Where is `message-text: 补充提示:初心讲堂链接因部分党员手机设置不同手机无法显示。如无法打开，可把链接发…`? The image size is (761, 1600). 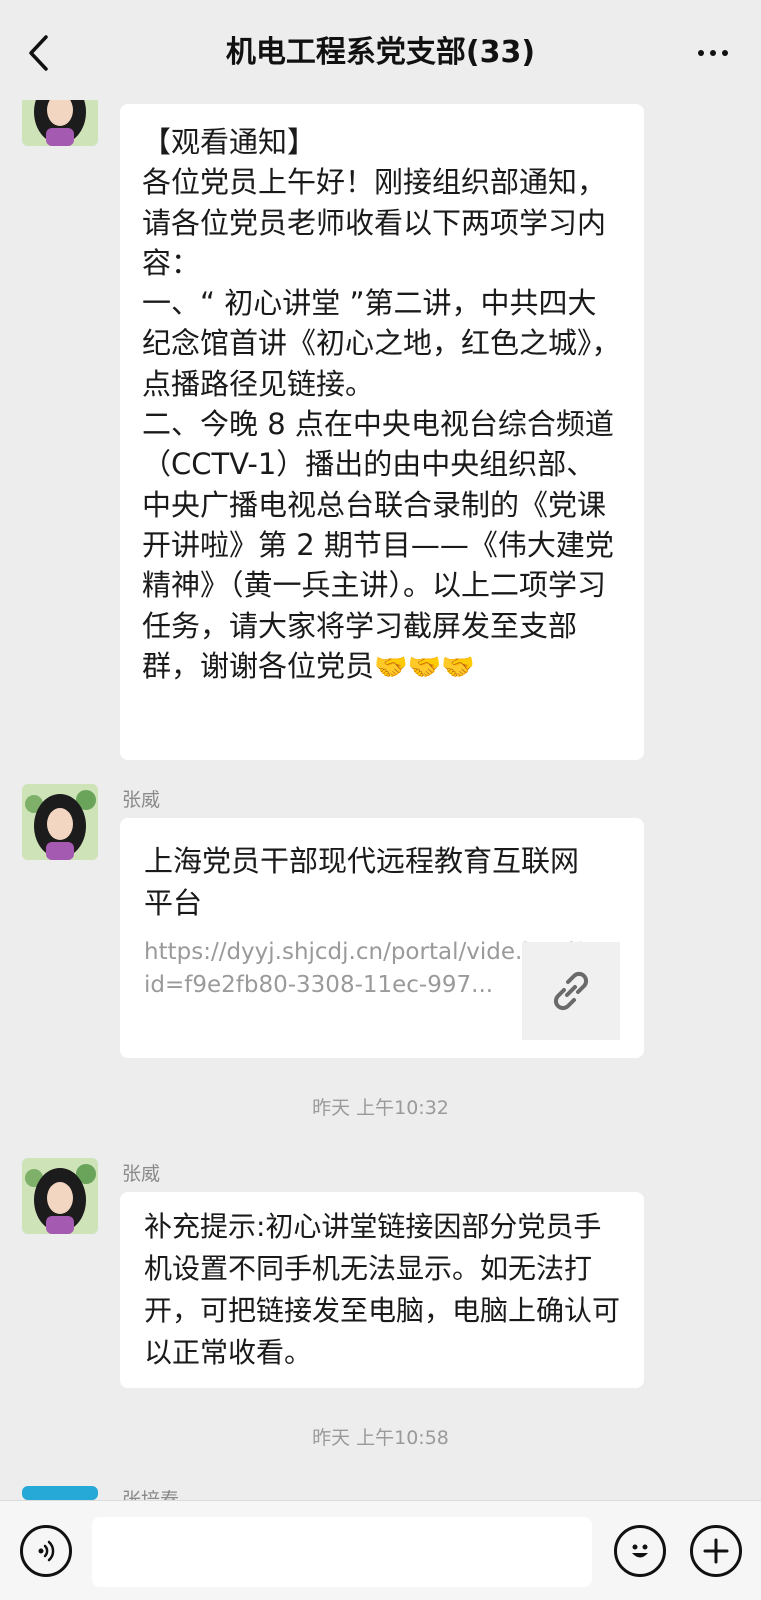 message-text: 补充提示:初心讲堂链接因部分党员手机设置不同手机无法显示。如无法打开，可把链接发… is located at coordinates (382, 1289).